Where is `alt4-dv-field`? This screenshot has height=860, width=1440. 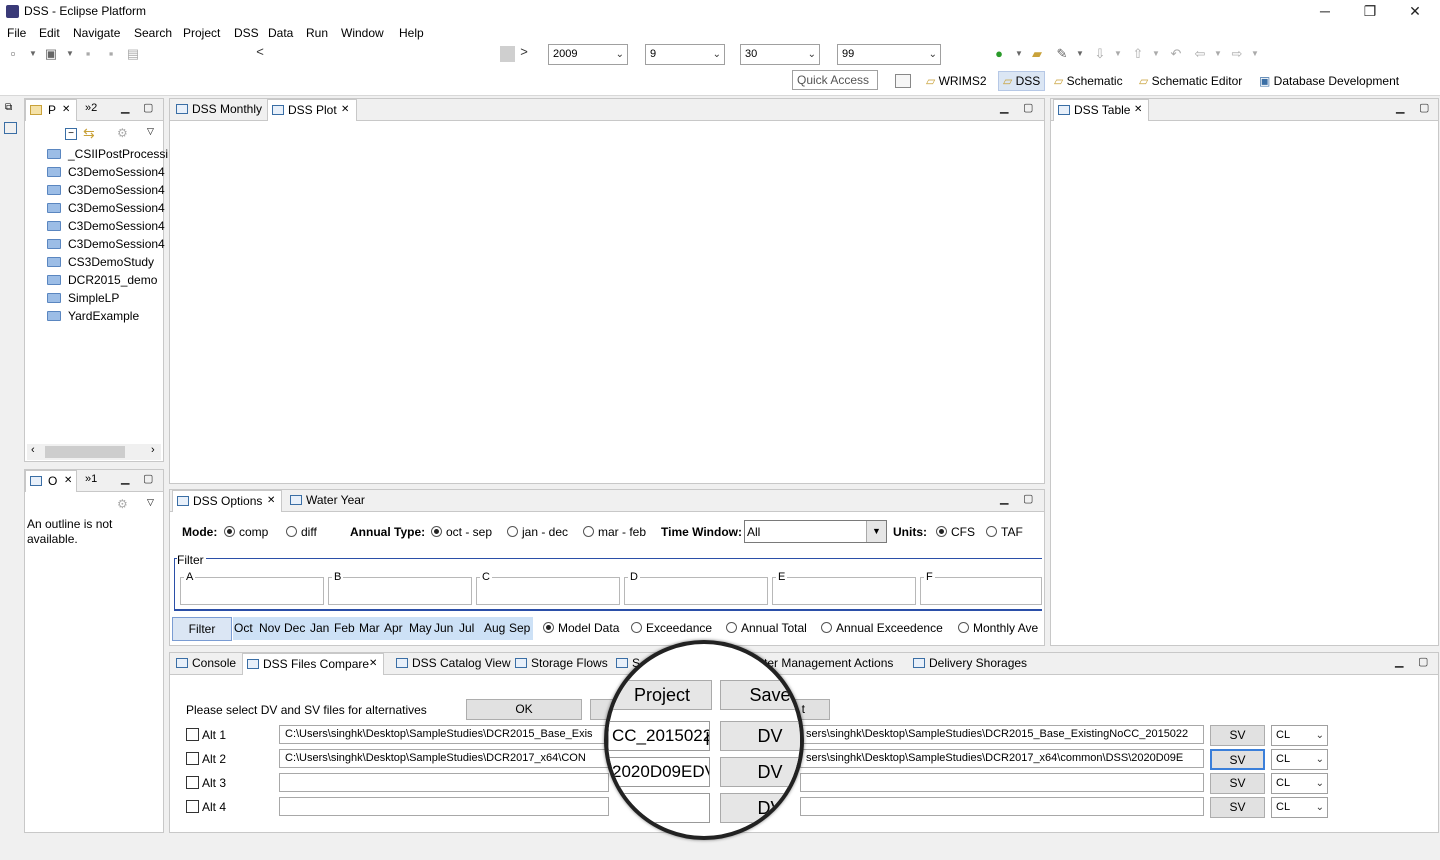
alt4-dv-field is located at coordinates (444, 806).